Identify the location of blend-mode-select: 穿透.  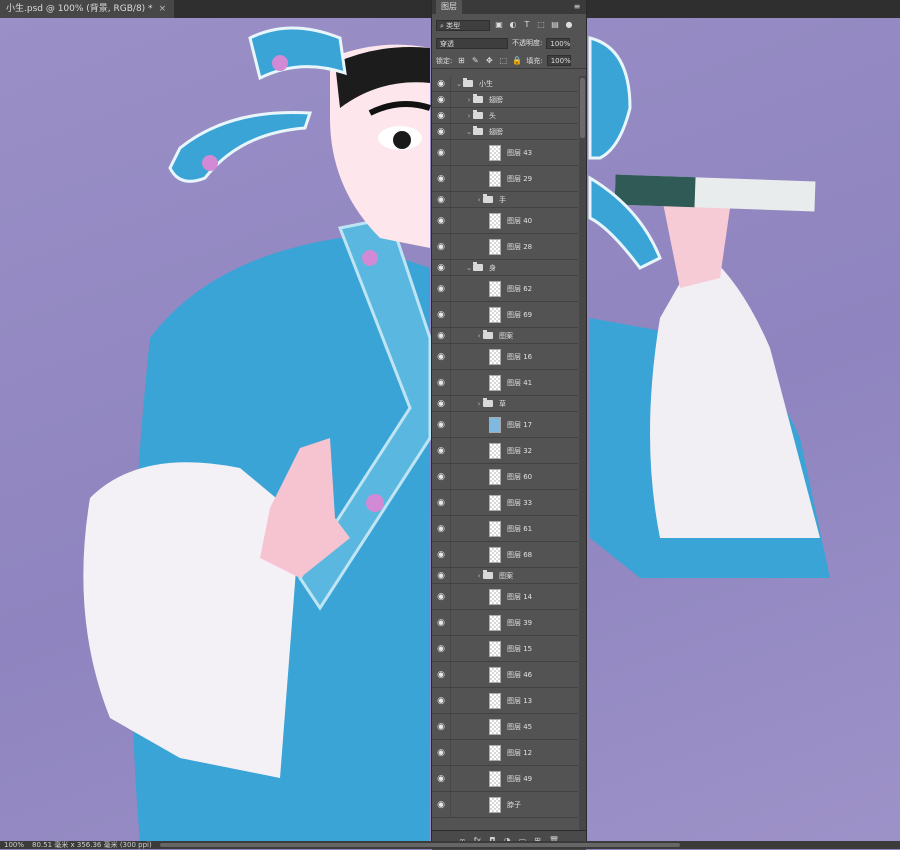
(472, 43).